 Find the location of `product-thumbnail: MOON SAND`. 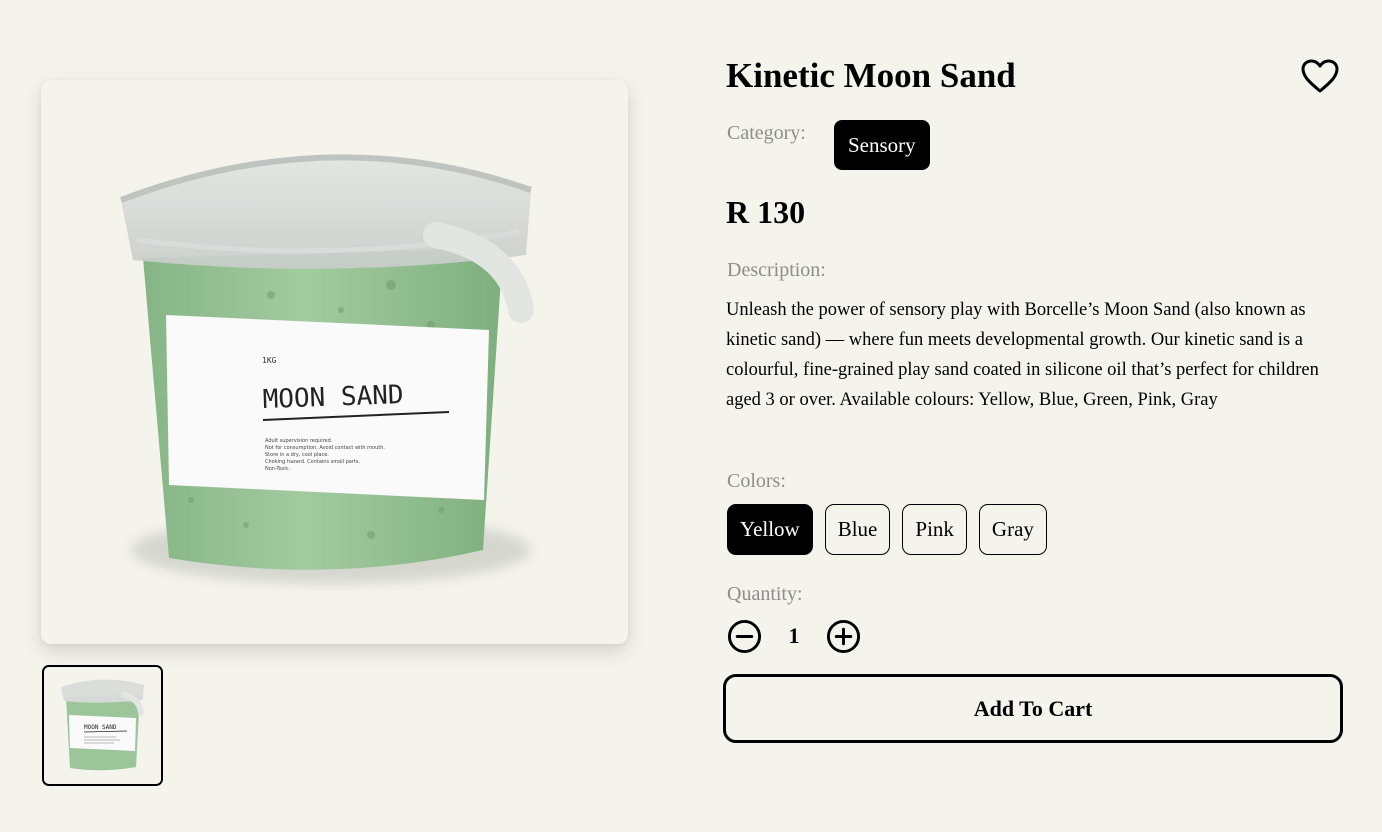

product-thumbnail: MOON SAND is located at coordinates (102, 725).